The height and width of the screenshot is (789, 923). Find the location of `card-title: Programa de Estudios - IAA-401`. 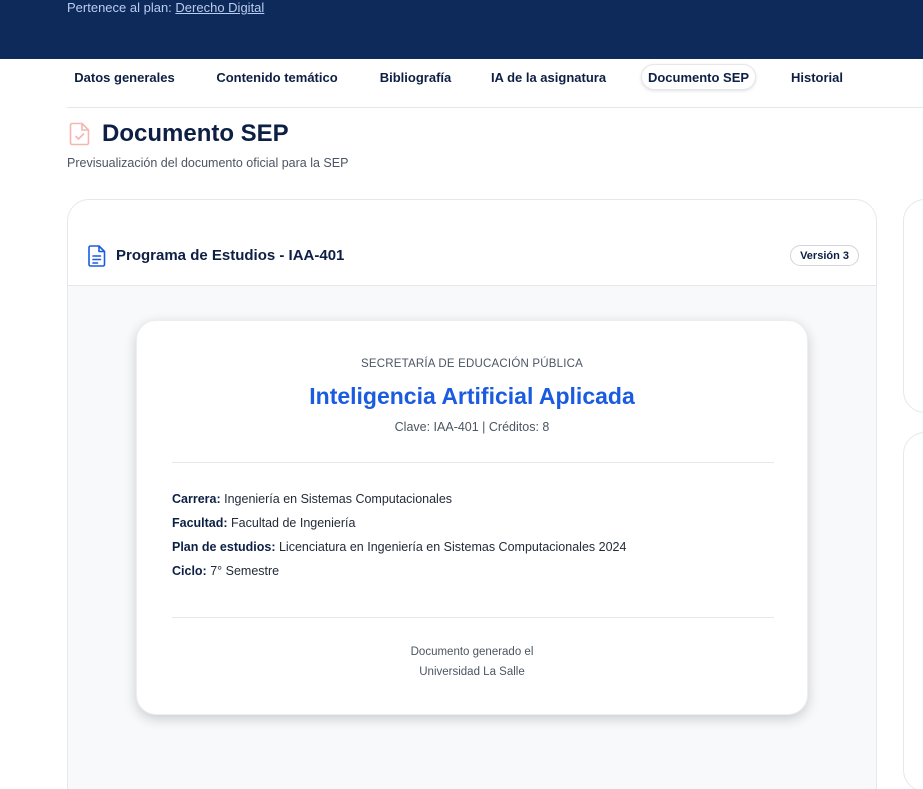

card-title: Programa de Estudios - IAA-401 is located at coordinates (230, 255).